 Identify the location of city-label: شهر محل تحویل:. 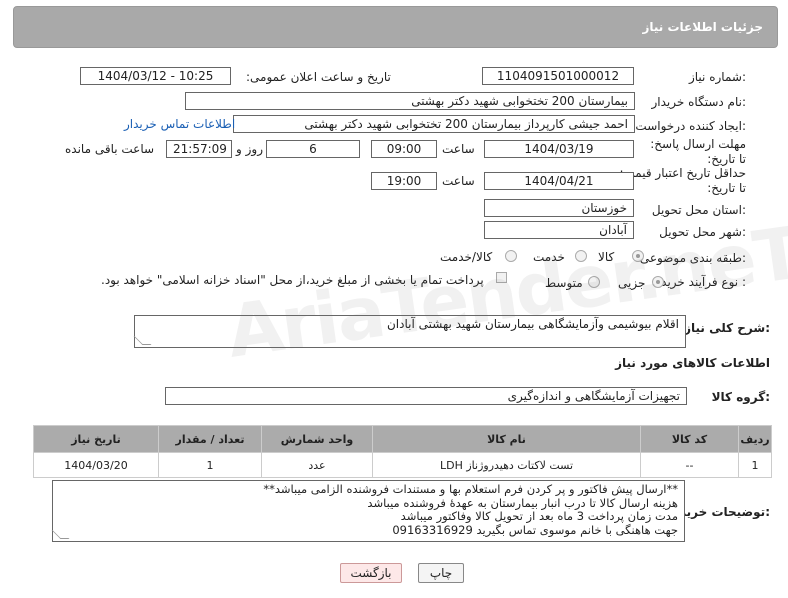
(702, 232).